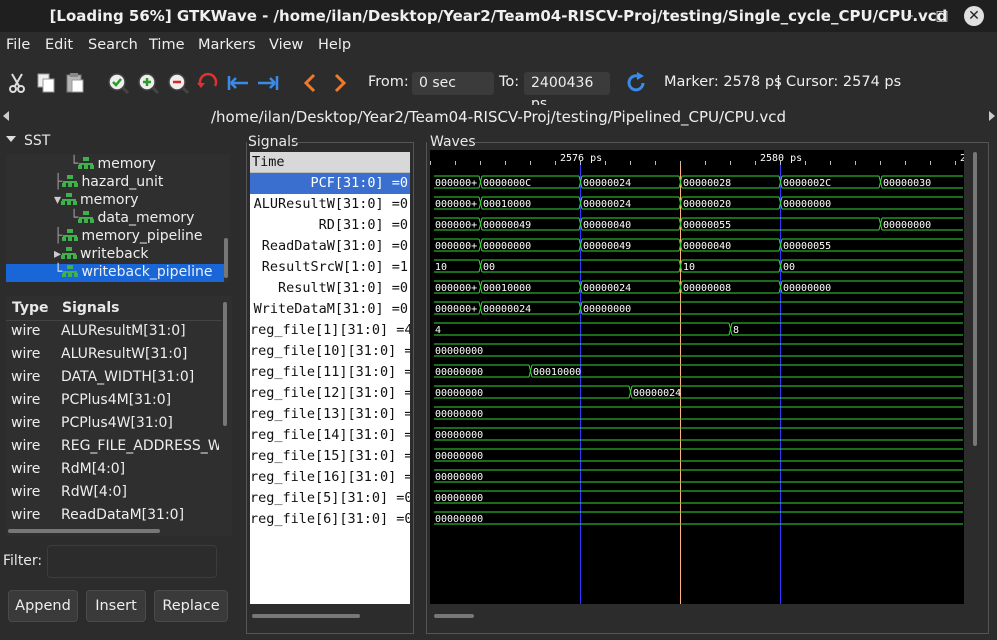  Describe the element at coordinates (113, 45) in the screenshot. I see `menu-search: Search` at that location.